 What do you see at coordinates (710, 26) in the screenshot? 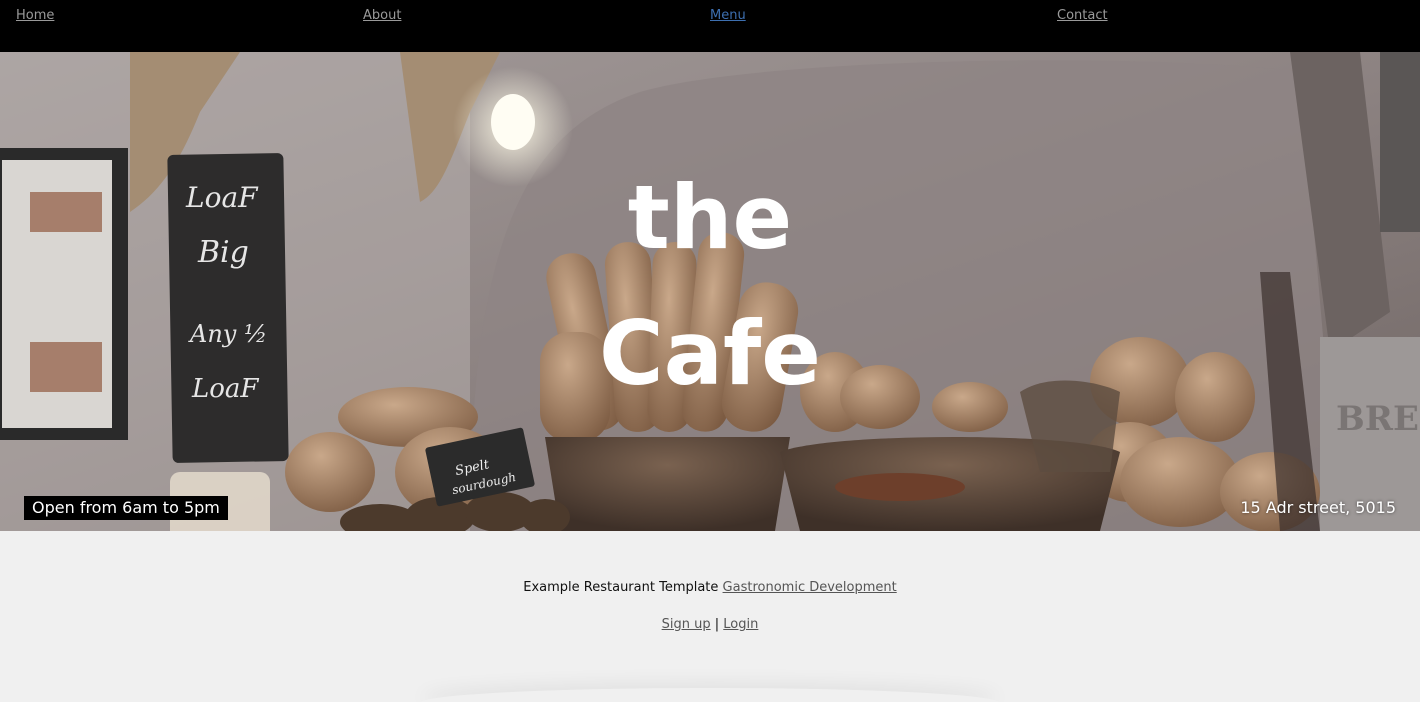
I see `top-navigation: Home About Menu Contact` at bounding box center [710, 26].